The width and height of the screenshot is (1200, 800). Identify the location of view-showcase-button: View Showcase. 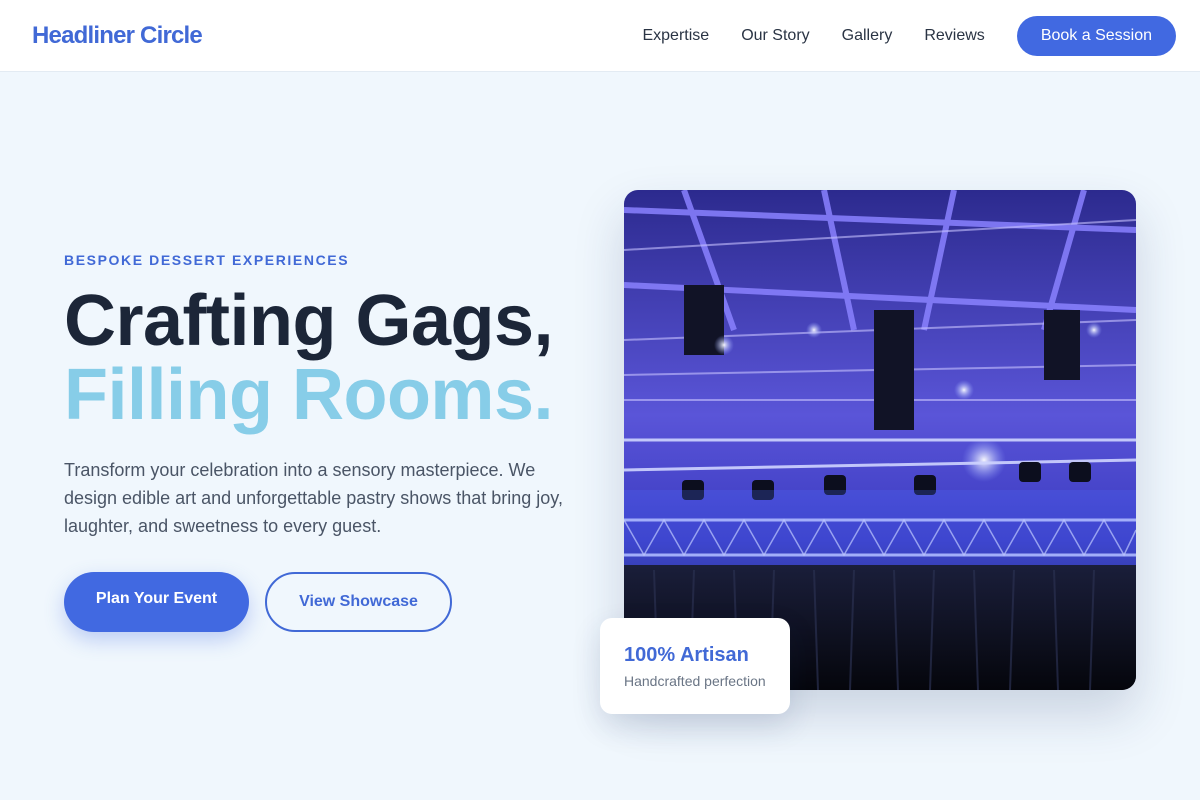
(358, 602).